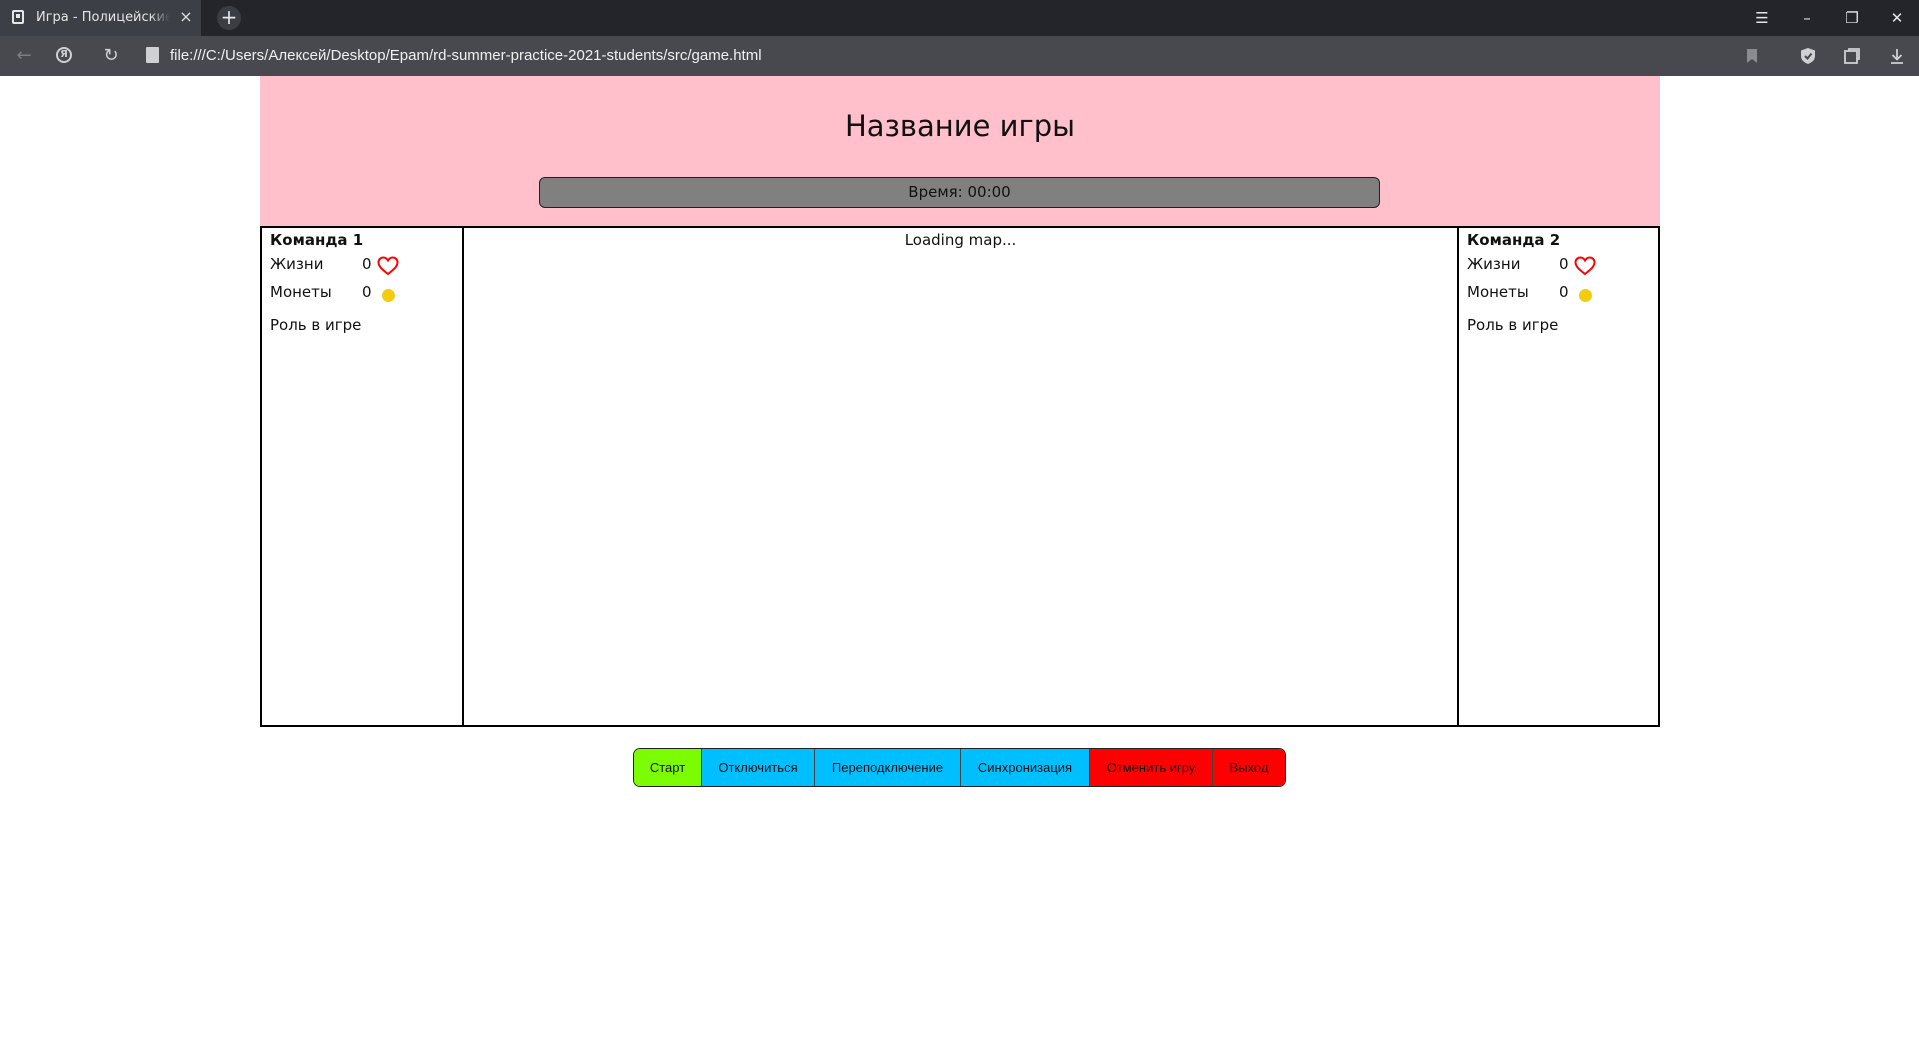 Image resolution: width=1919 pixels, height=1039 pixels. Describe the element at coordinates (103, 17) in the screenshot. I see `tab-title: Игра - Полицейские и воры` at that location.